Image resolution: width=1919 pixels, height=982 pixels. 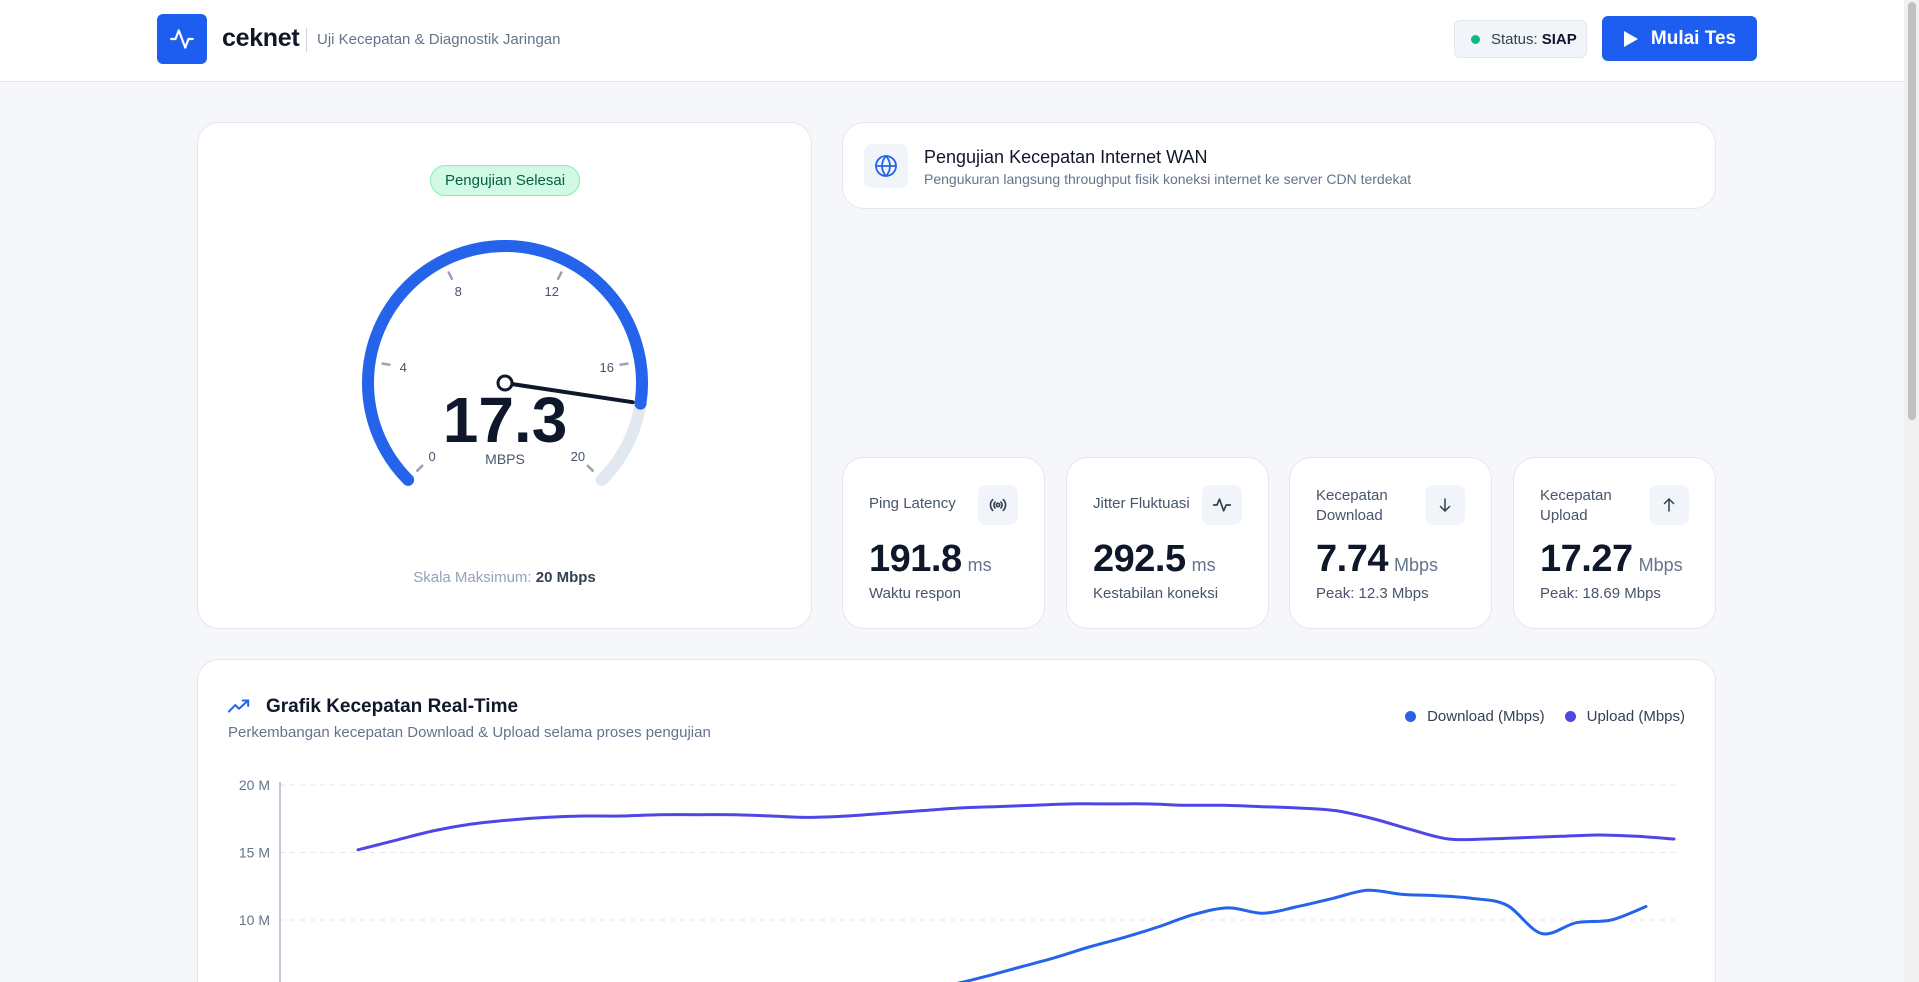 I want to click on download-unit: Mbps, so click(x=1415, y=565).